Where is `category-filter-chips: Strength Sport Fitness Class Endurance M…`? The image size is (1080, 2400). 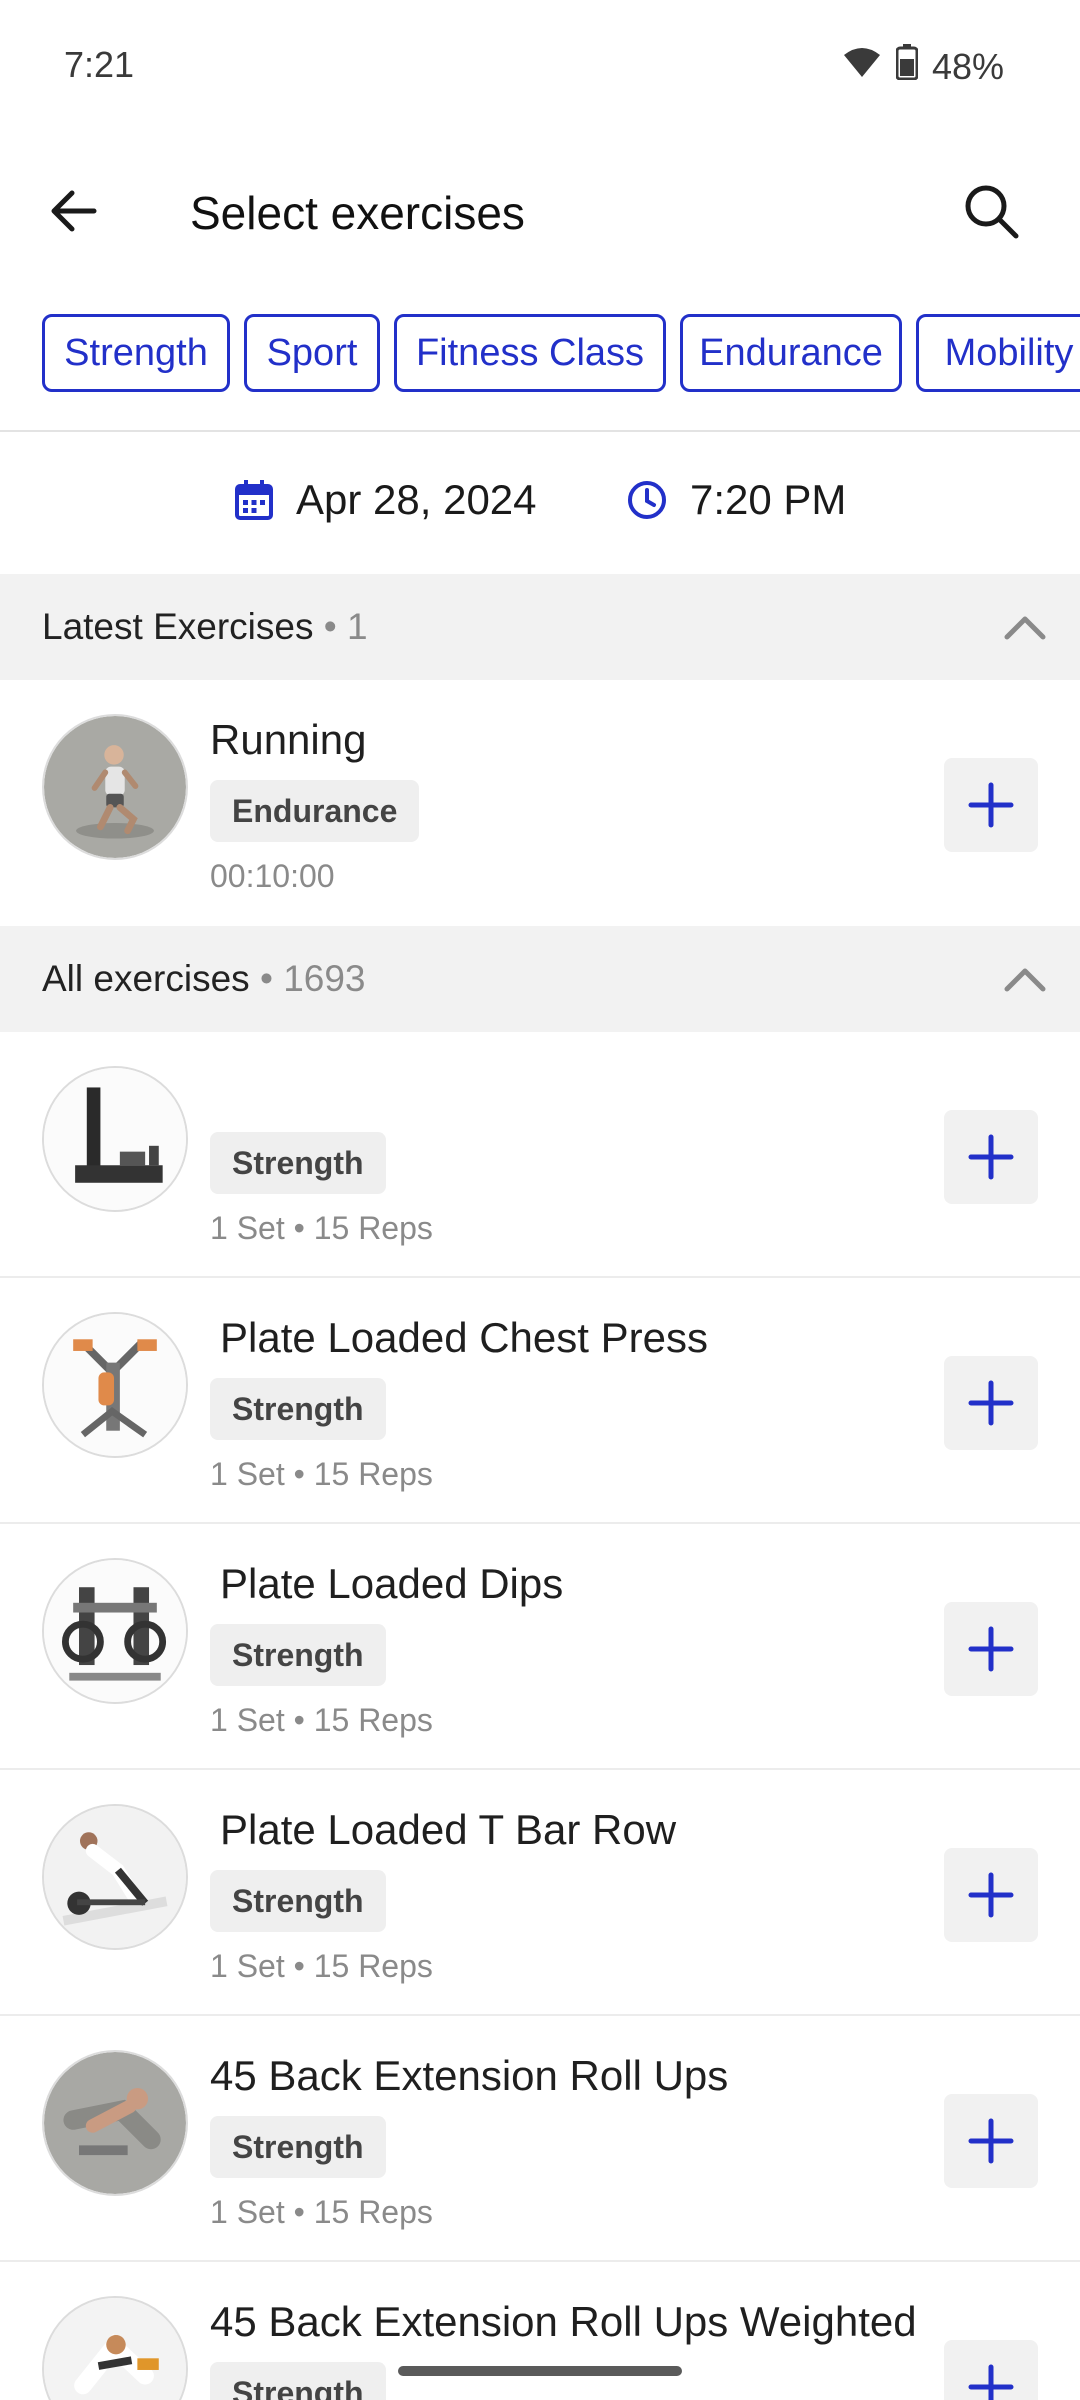
category-filter-chips: Strength Sport Fitness Class Endurance M… is located at coordinates (540, 357).